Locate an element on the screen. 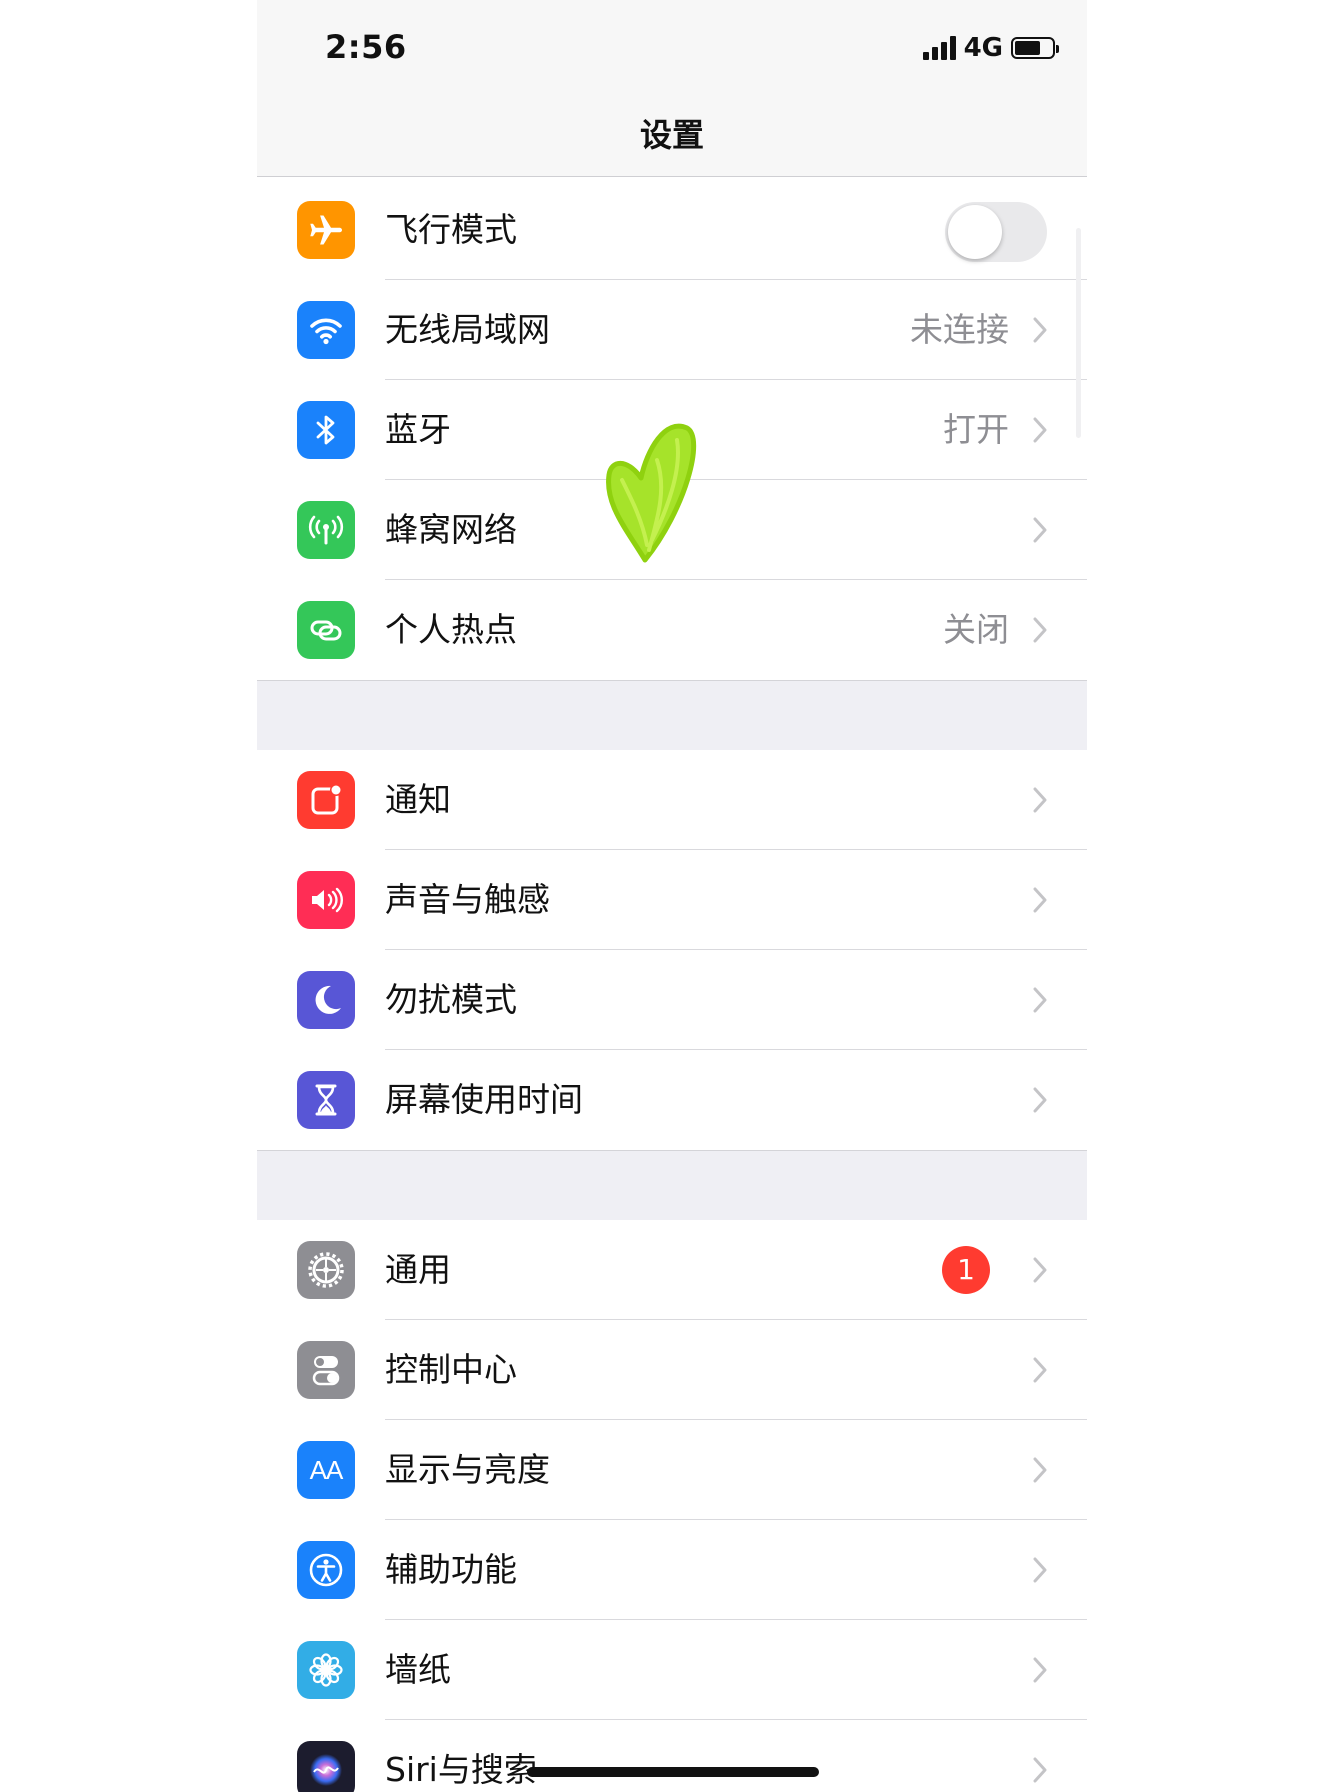  row-label: Siri与搜索 is located at coordinates (461, 1769).